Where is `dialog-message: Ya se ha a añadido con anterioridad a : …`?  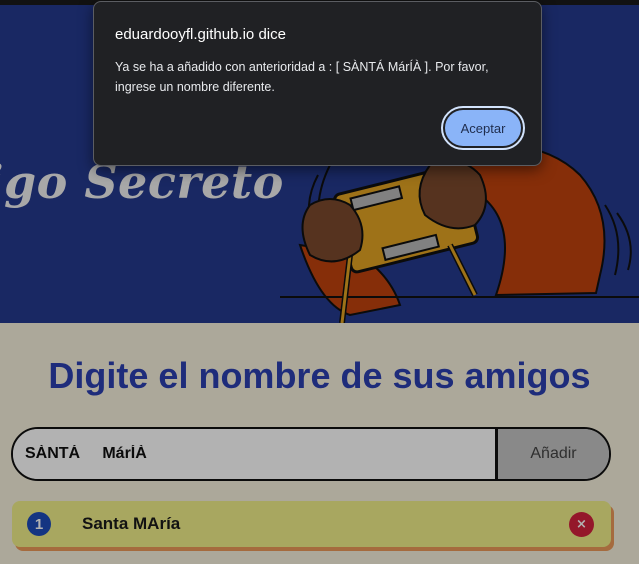
dialog-message: Ya se ha a añadido con anterioridad a : … is located at coordinates (302, 77).